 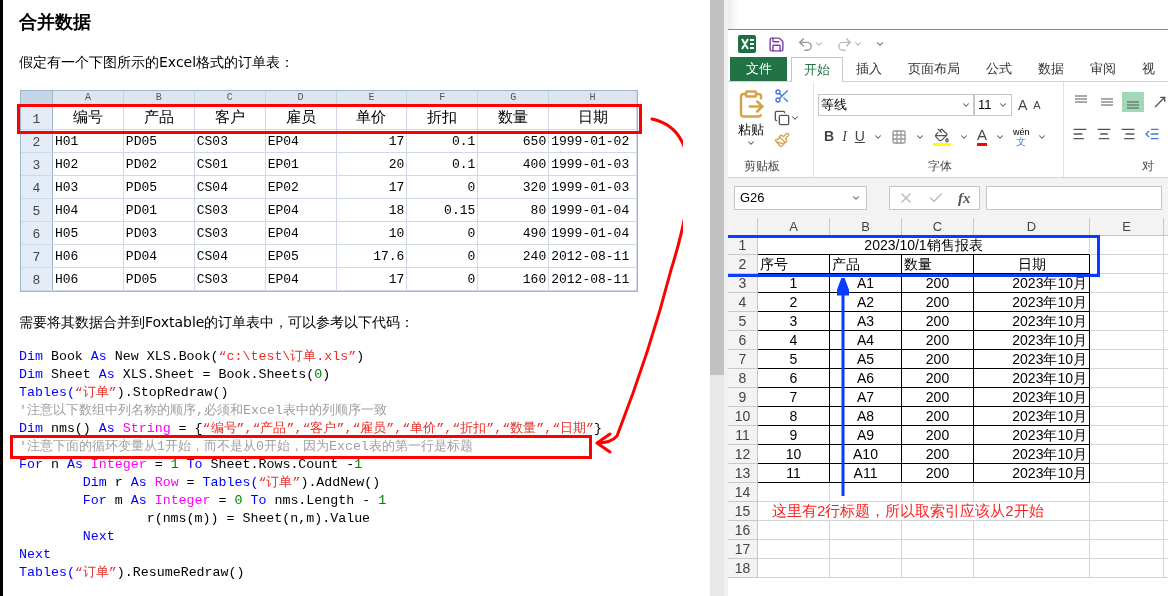 I want to click on paste-button: 粘贴, so click(x=751, y=130).